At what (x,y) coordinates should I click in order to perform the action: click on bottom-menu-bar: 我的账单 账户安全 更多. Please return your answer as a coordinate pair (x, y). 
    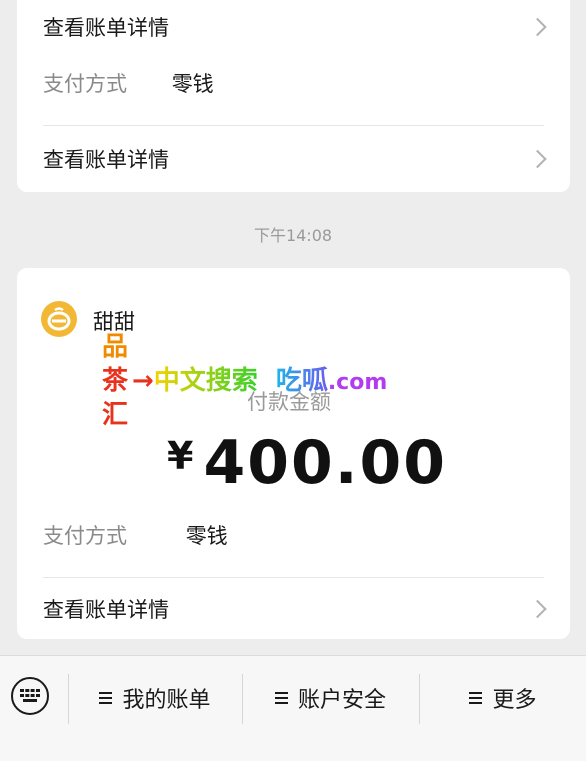
    Looking at the image, I should click on (293, 708).